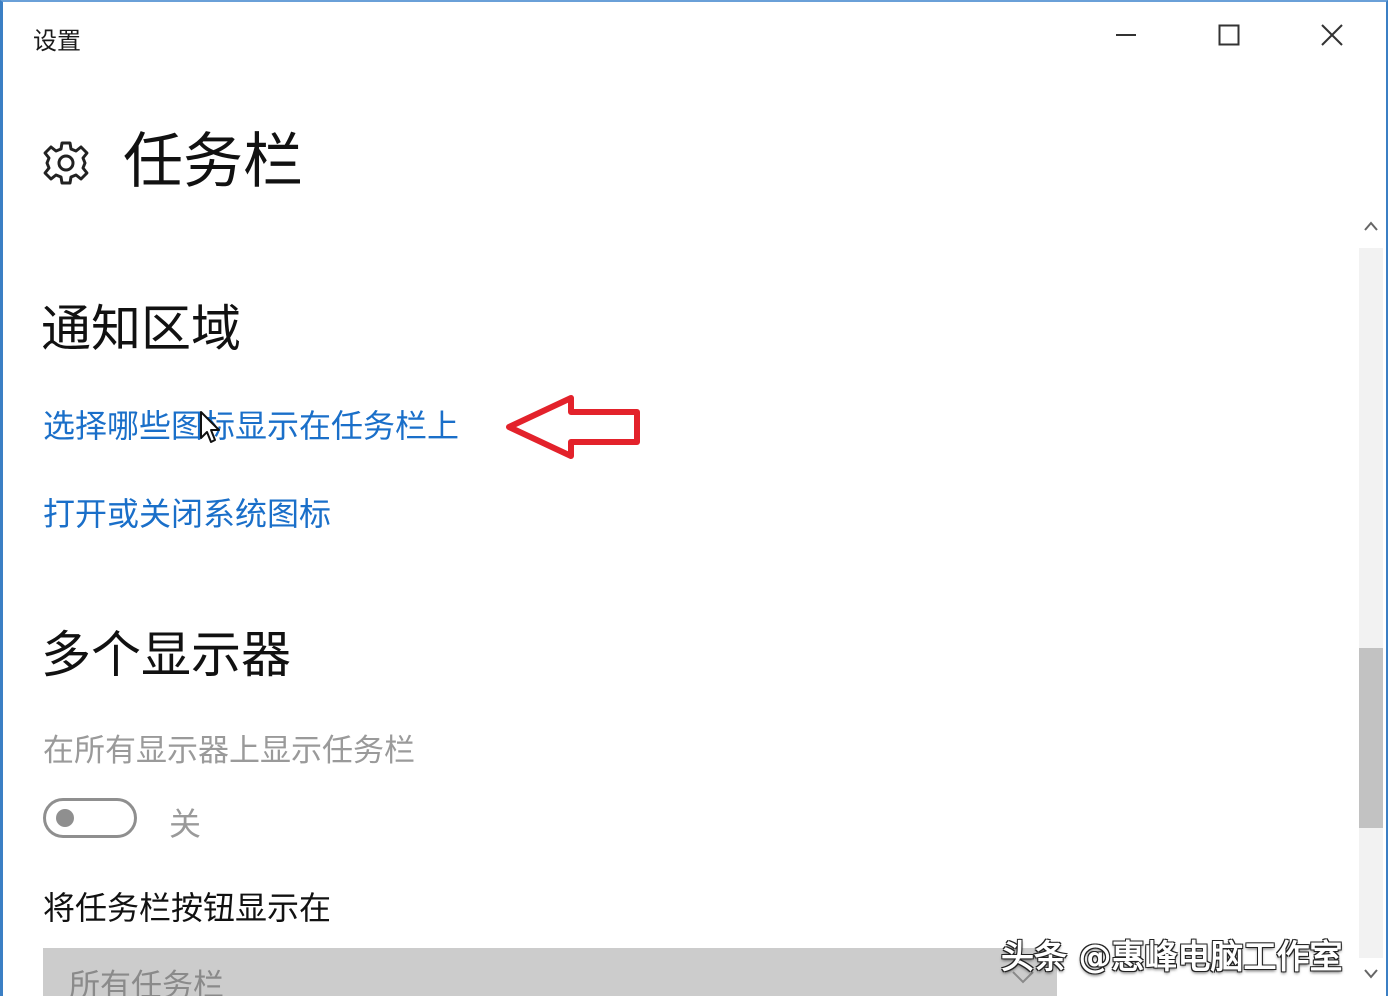 The image size is (1388, 996). What do you see at coordinates (229, 751) in the screenshot?
I see `show-taskbar-all-displays-label: 在所有显示器上显示任务栏` at bounding box center [229, 751].